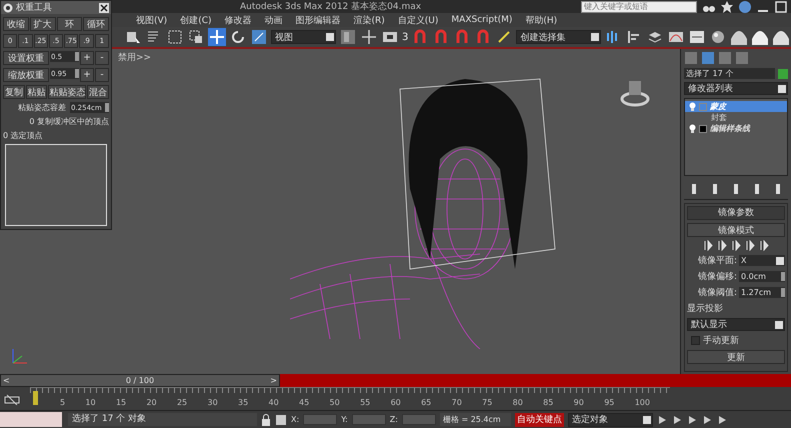 The image size is (791, 428). What do you see at coordinates (69, 24) in the screenshot?
I see `tool-button: 环` at bounding box center [69, 24].